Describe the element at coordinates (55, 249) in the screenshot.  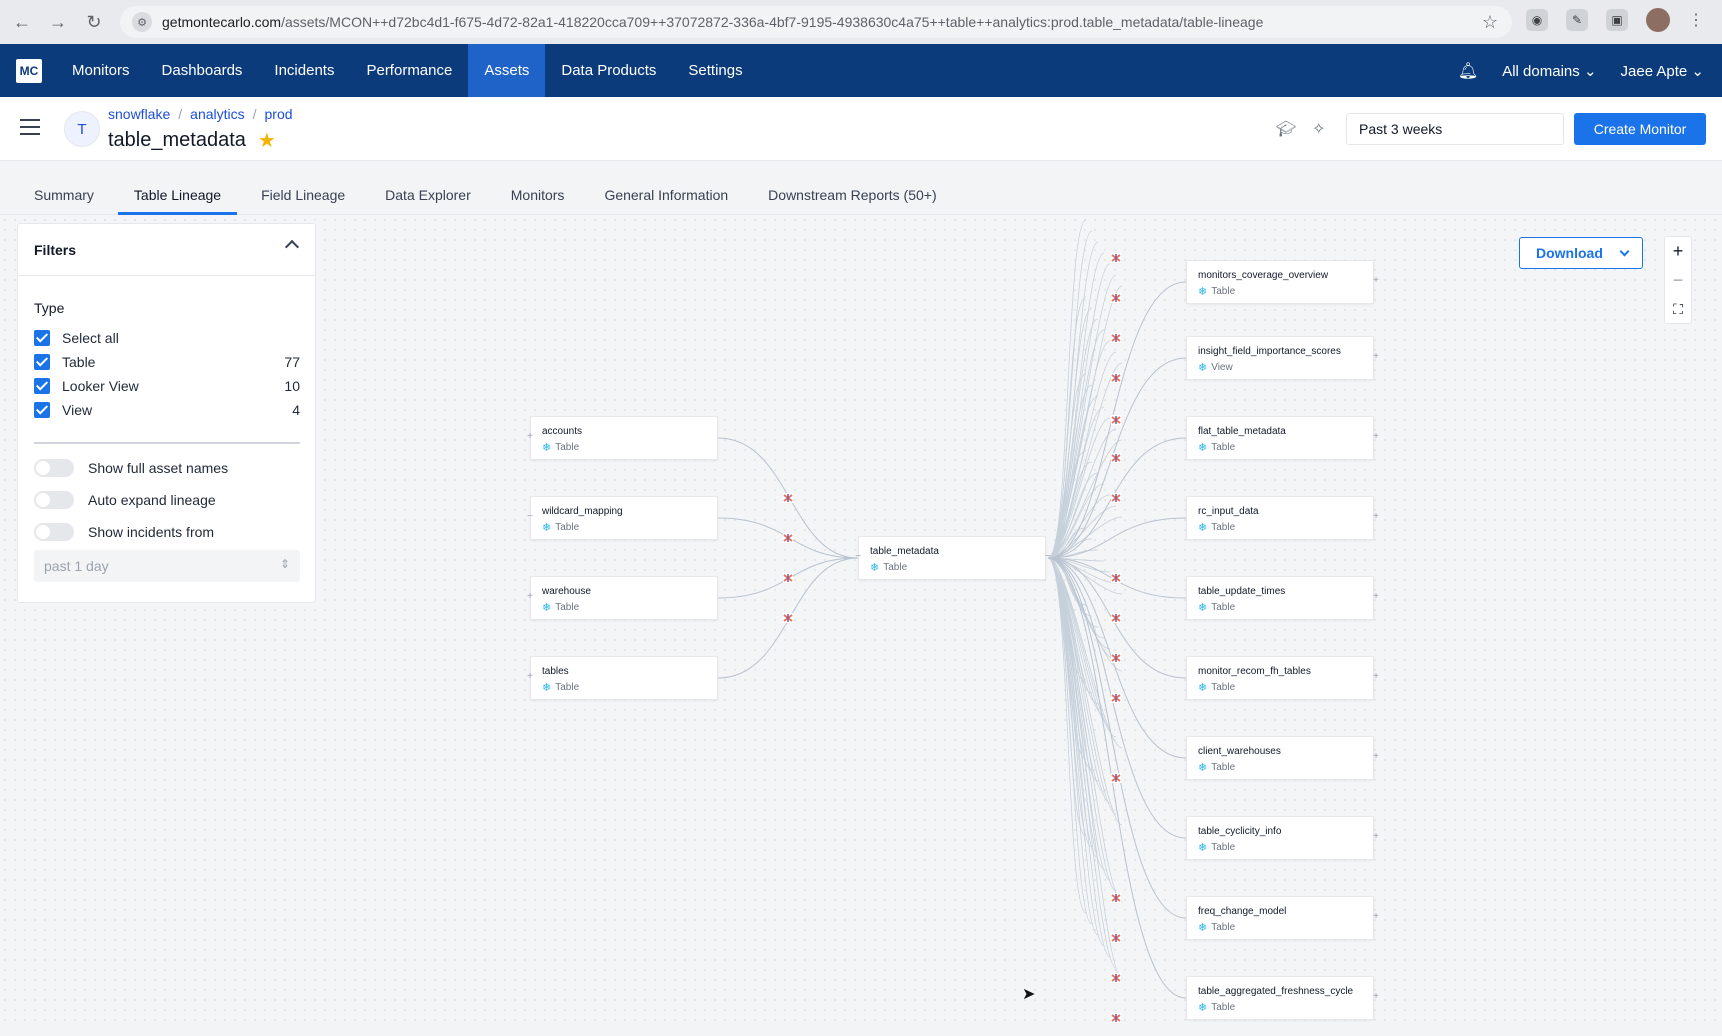
I see `filters-title: Filters` at that location.